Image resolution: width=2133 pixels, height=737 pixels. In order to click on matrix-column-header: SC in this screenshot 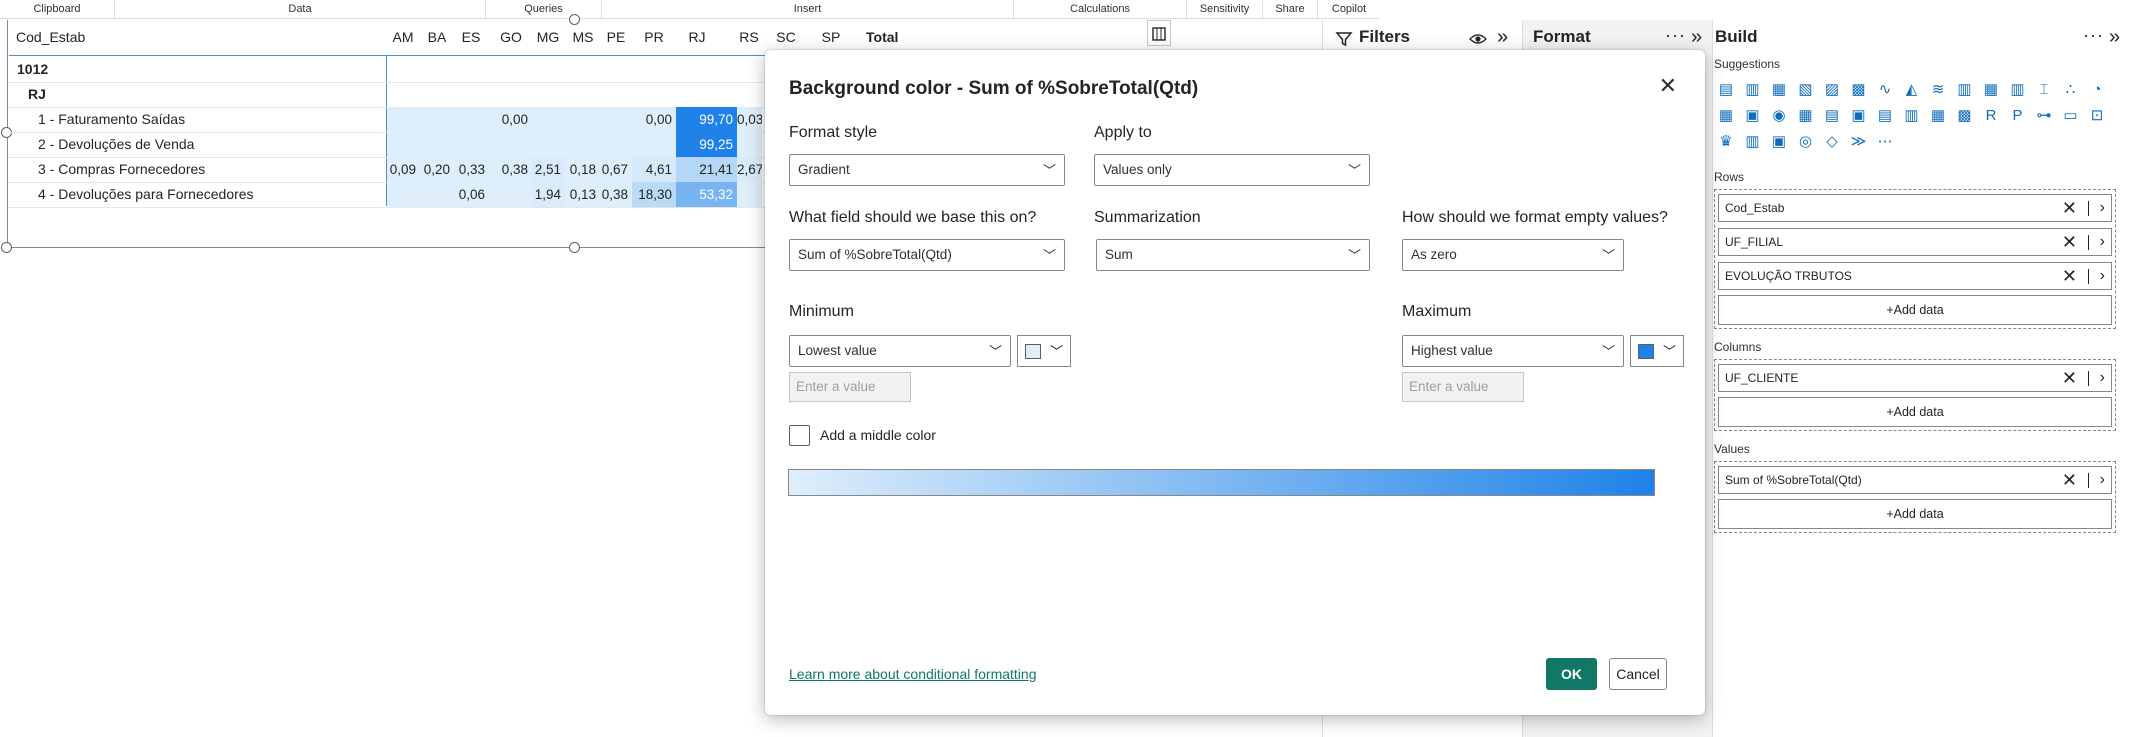, I will do `click(786, 37)`.